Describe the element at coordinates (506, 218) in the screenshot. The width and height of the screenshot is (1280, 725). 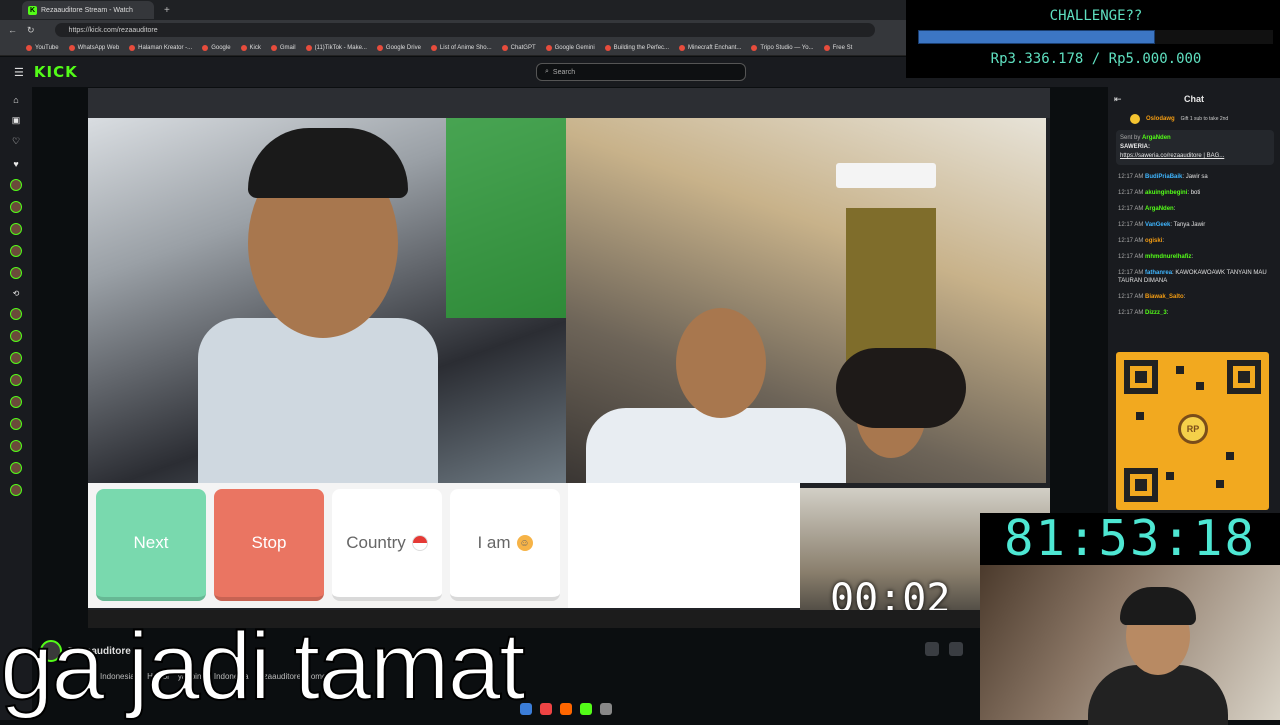
I see `background-wall` at that location.